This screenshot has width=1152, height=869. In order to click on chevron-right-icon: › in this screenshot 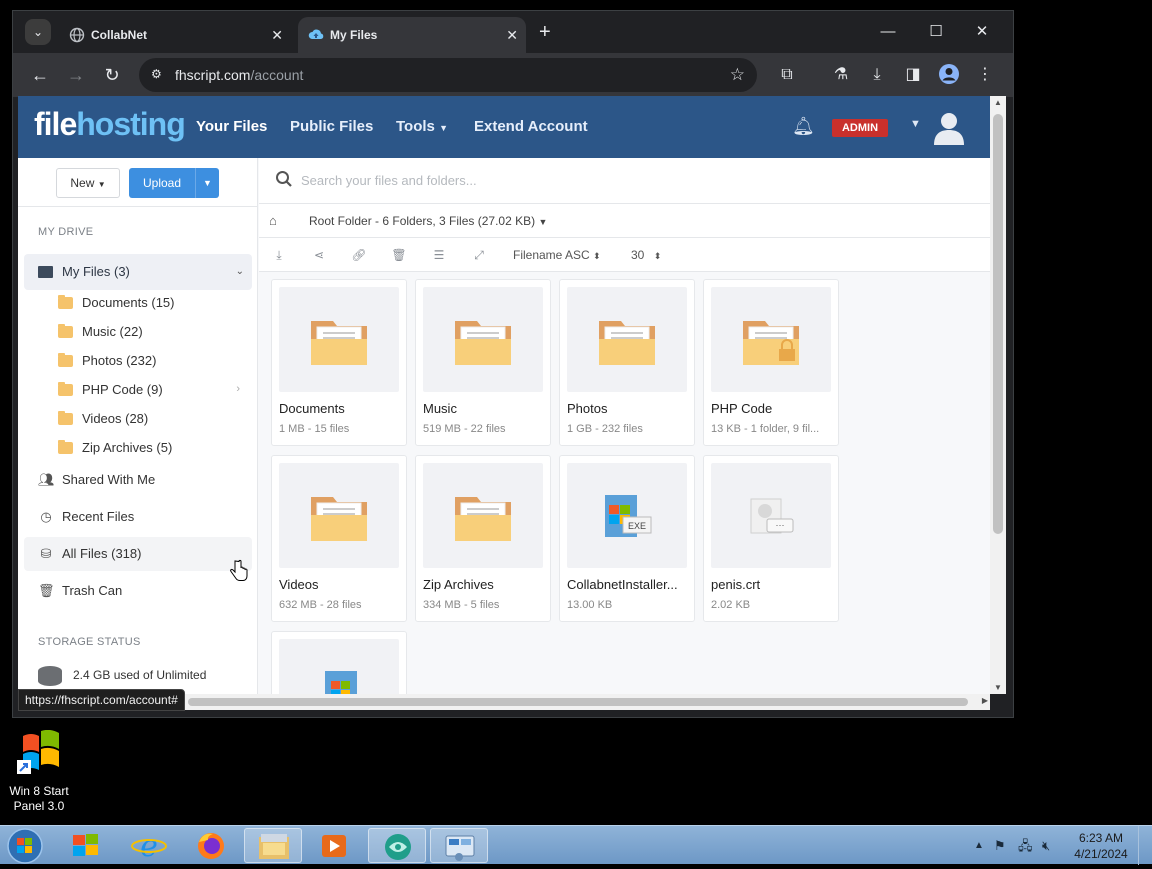, I will do `click(238, 389)`.